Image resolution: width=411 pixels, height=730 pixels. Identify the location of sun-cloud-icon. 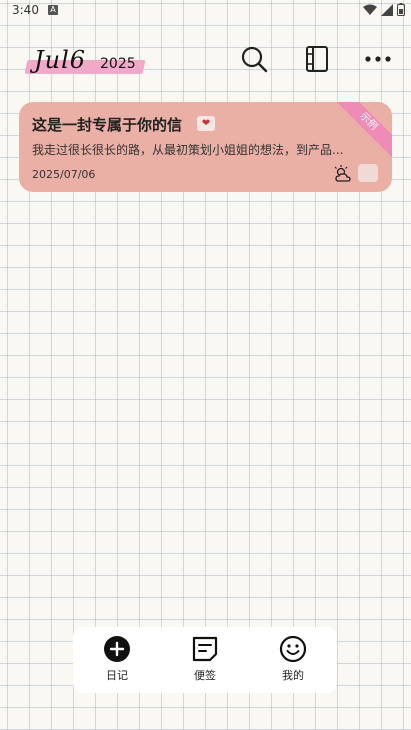
(342, 173).